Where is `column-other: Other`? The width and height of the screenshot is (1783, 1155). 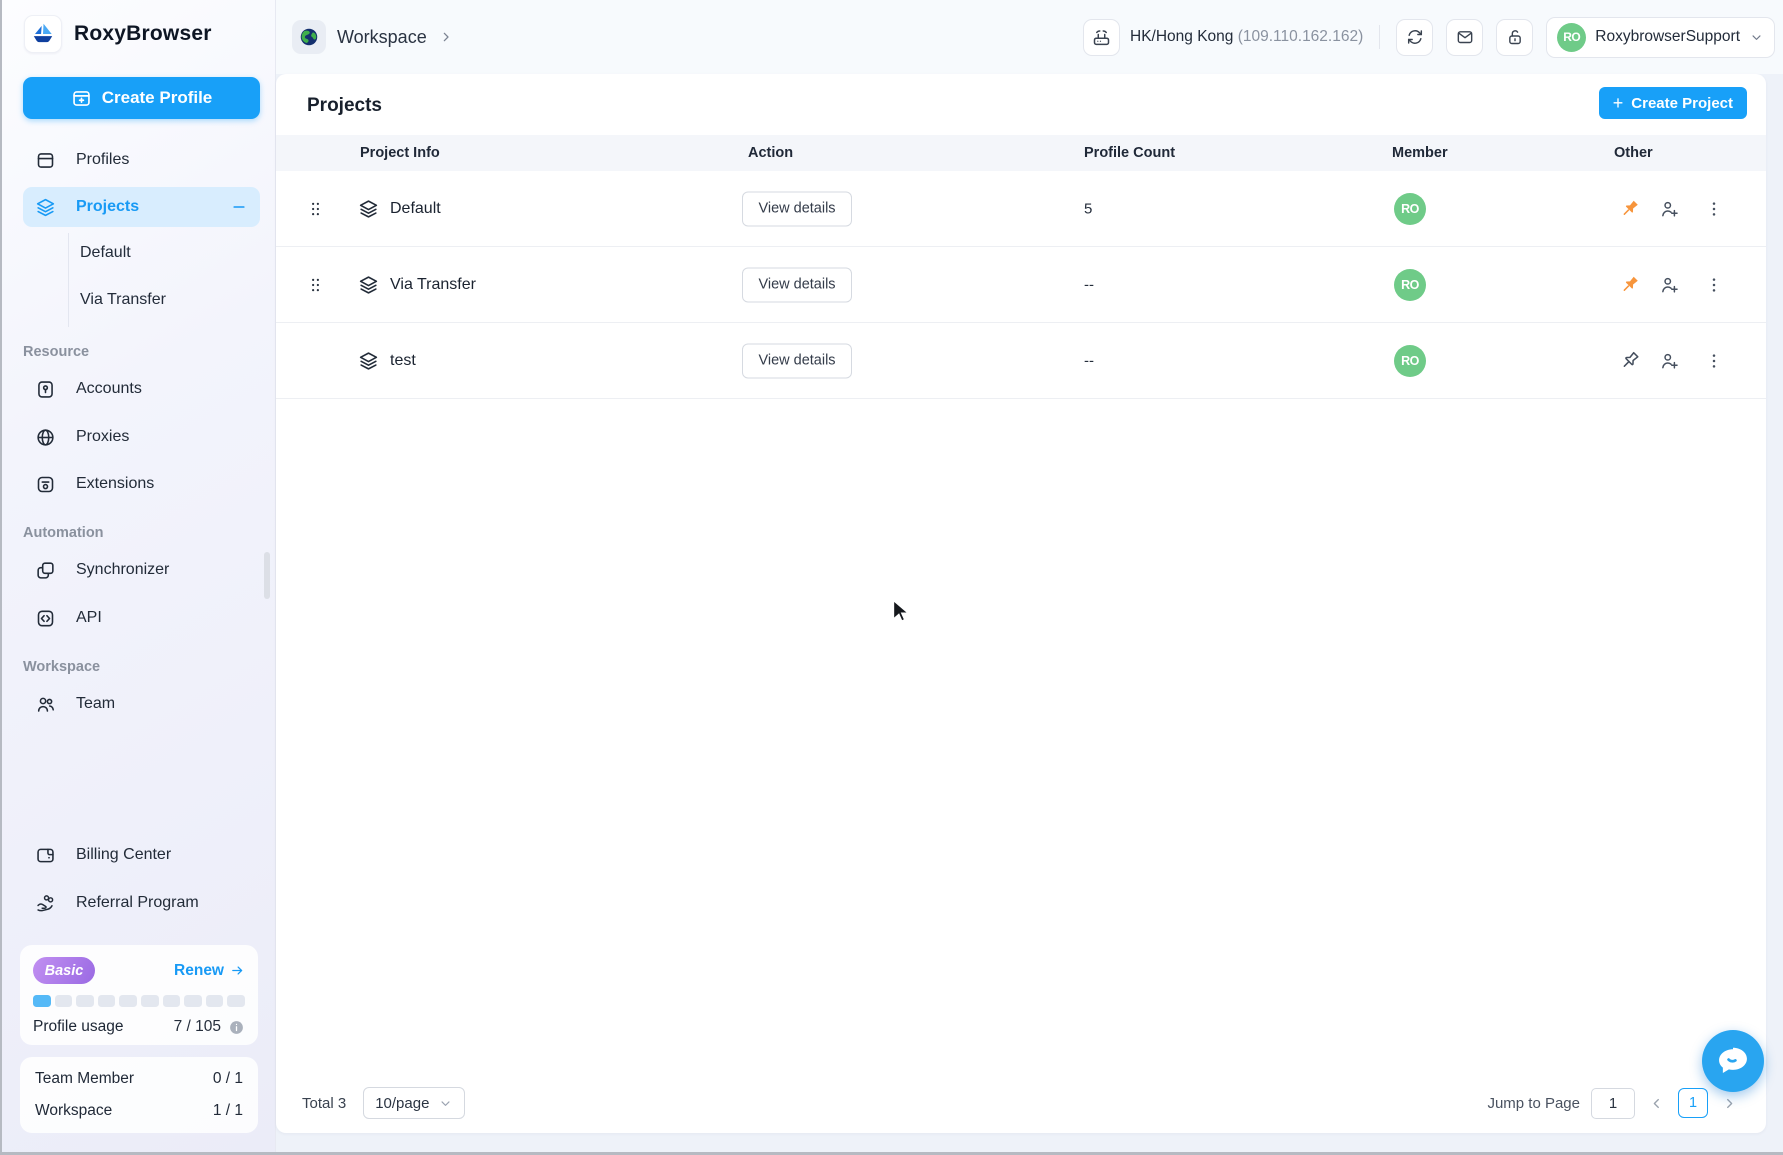 column-other: Other is located at coordinates (1633, 153).